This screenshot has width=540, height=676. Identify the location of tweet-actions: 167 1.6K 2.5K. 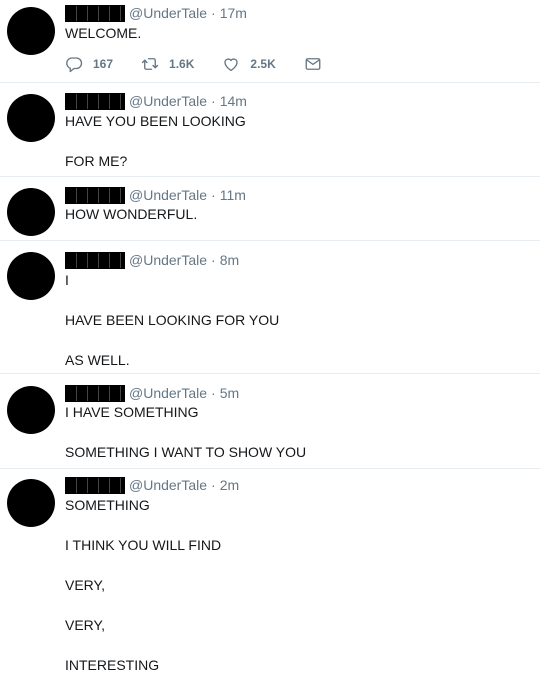
(207, 64).